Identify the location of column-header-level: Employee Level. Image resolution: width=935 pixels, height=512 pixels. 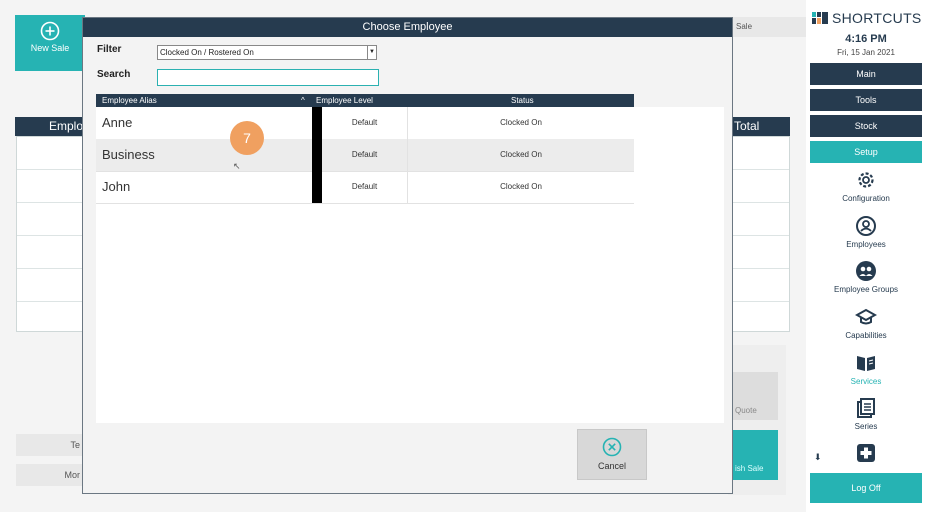
(344, 100).